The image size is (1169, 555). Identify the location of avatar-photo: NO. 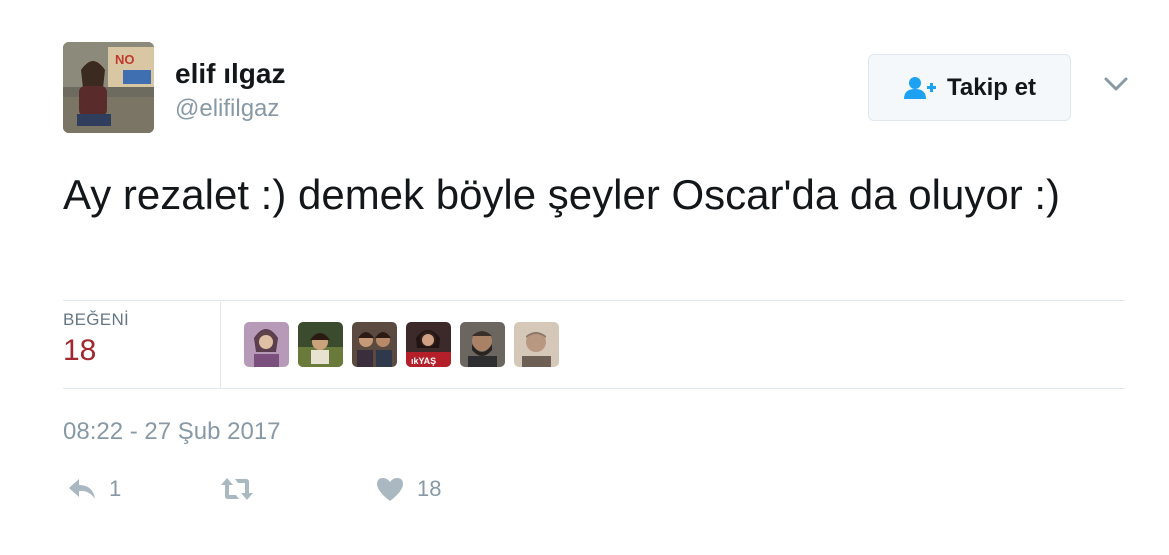
(108, 87).